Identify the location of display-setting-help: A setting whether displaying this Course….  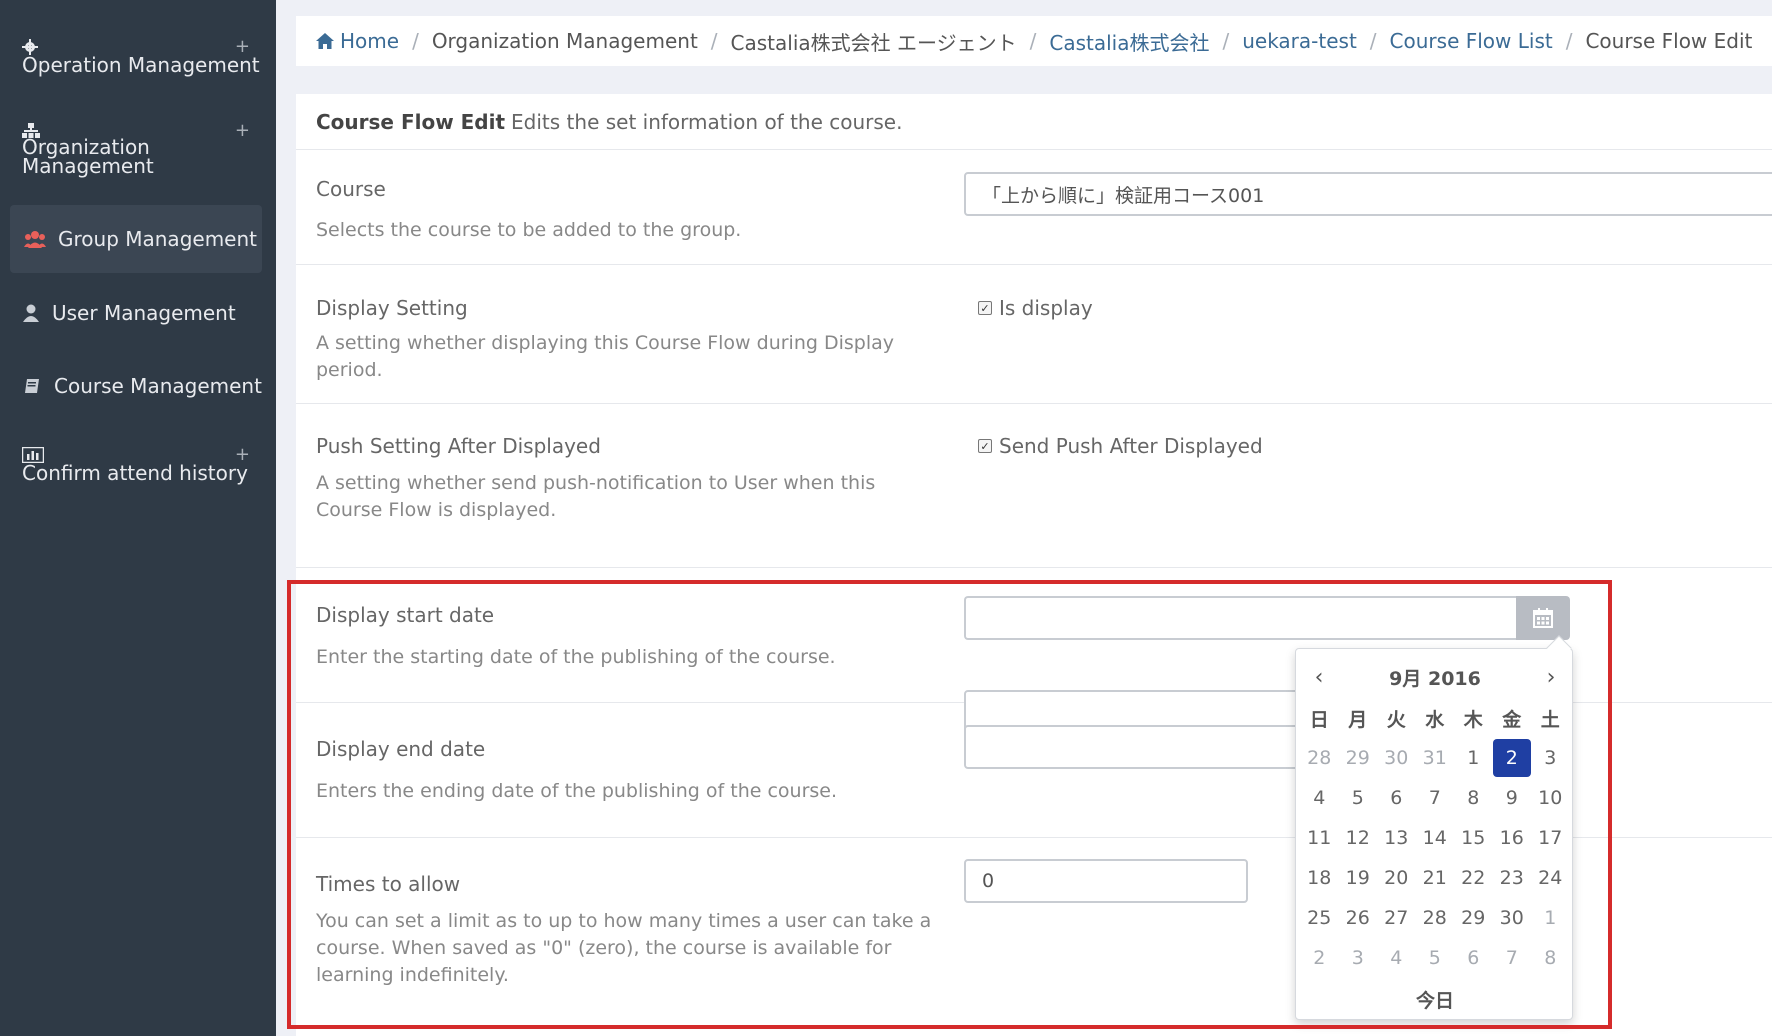
(605, 356).